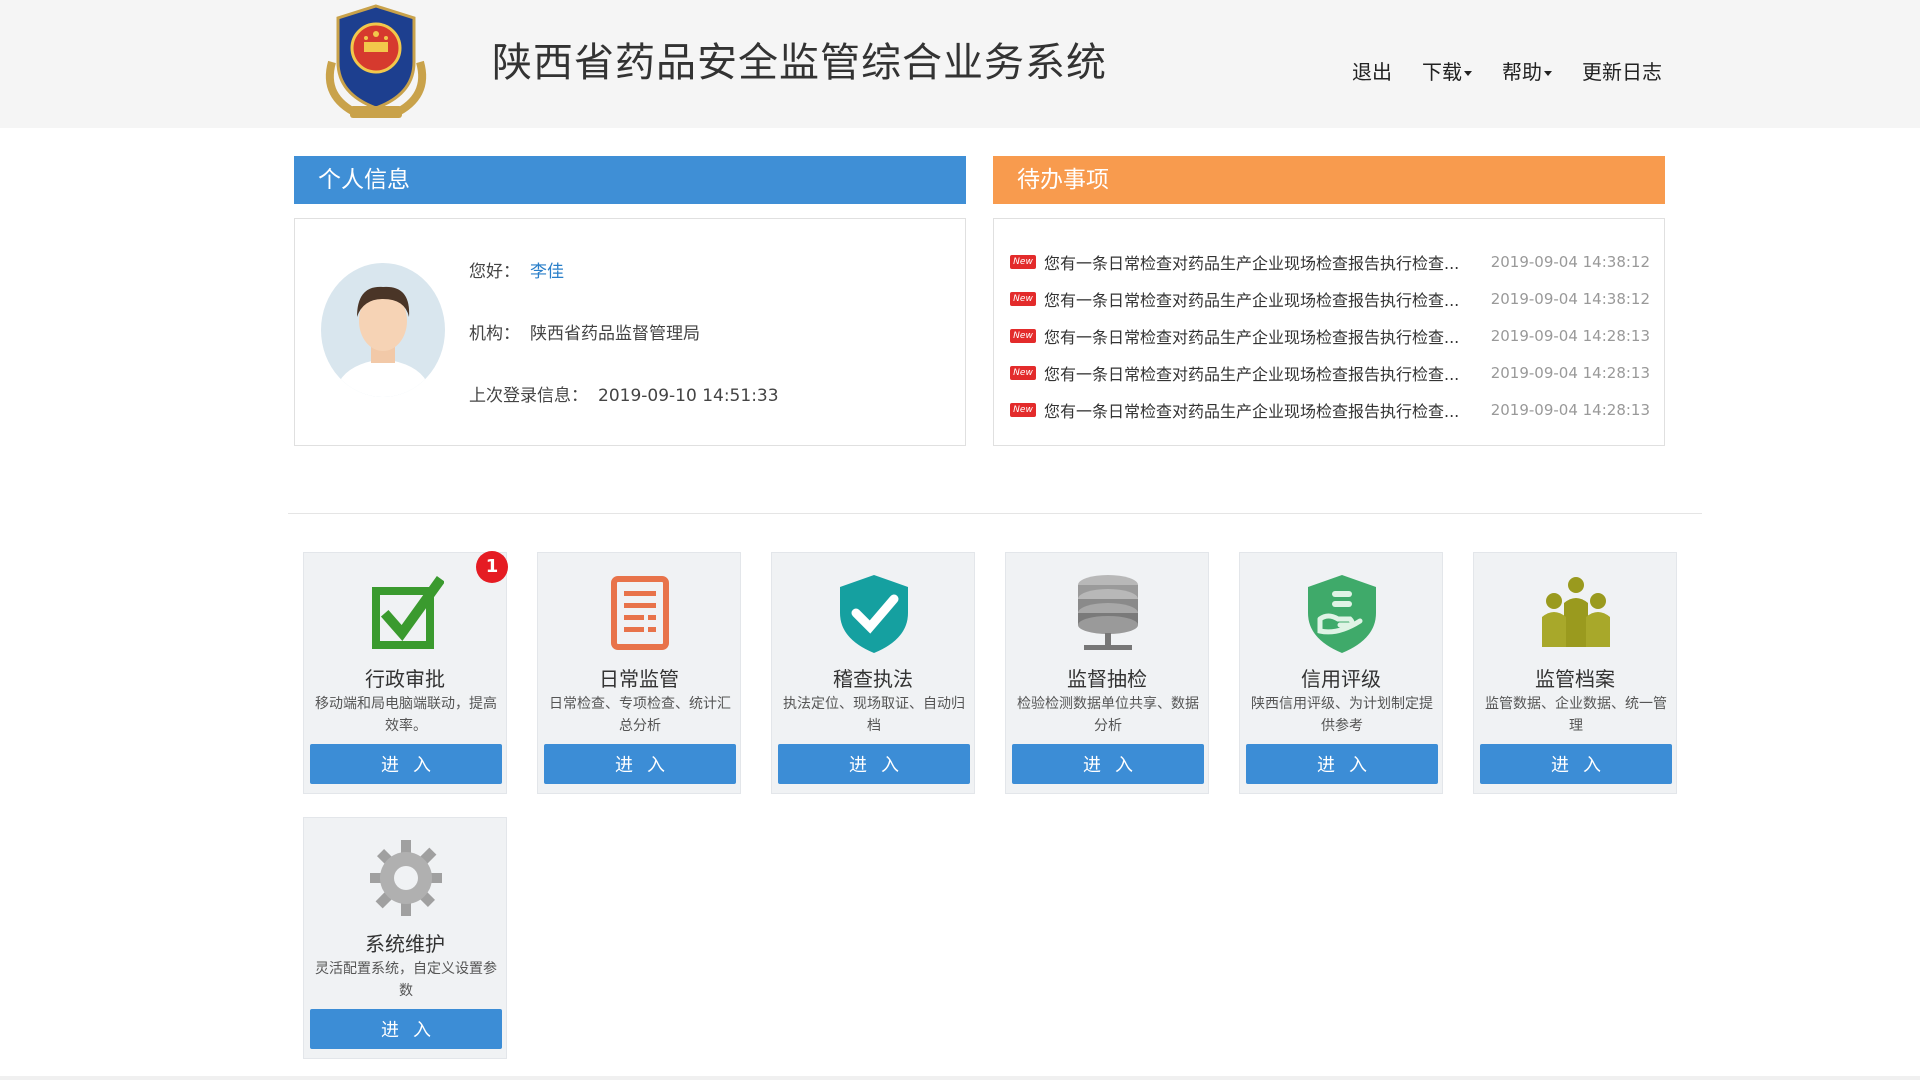 This screenshot has height=1080, width=1920. I want to click on notification-badge: 1, so click(492, 567).